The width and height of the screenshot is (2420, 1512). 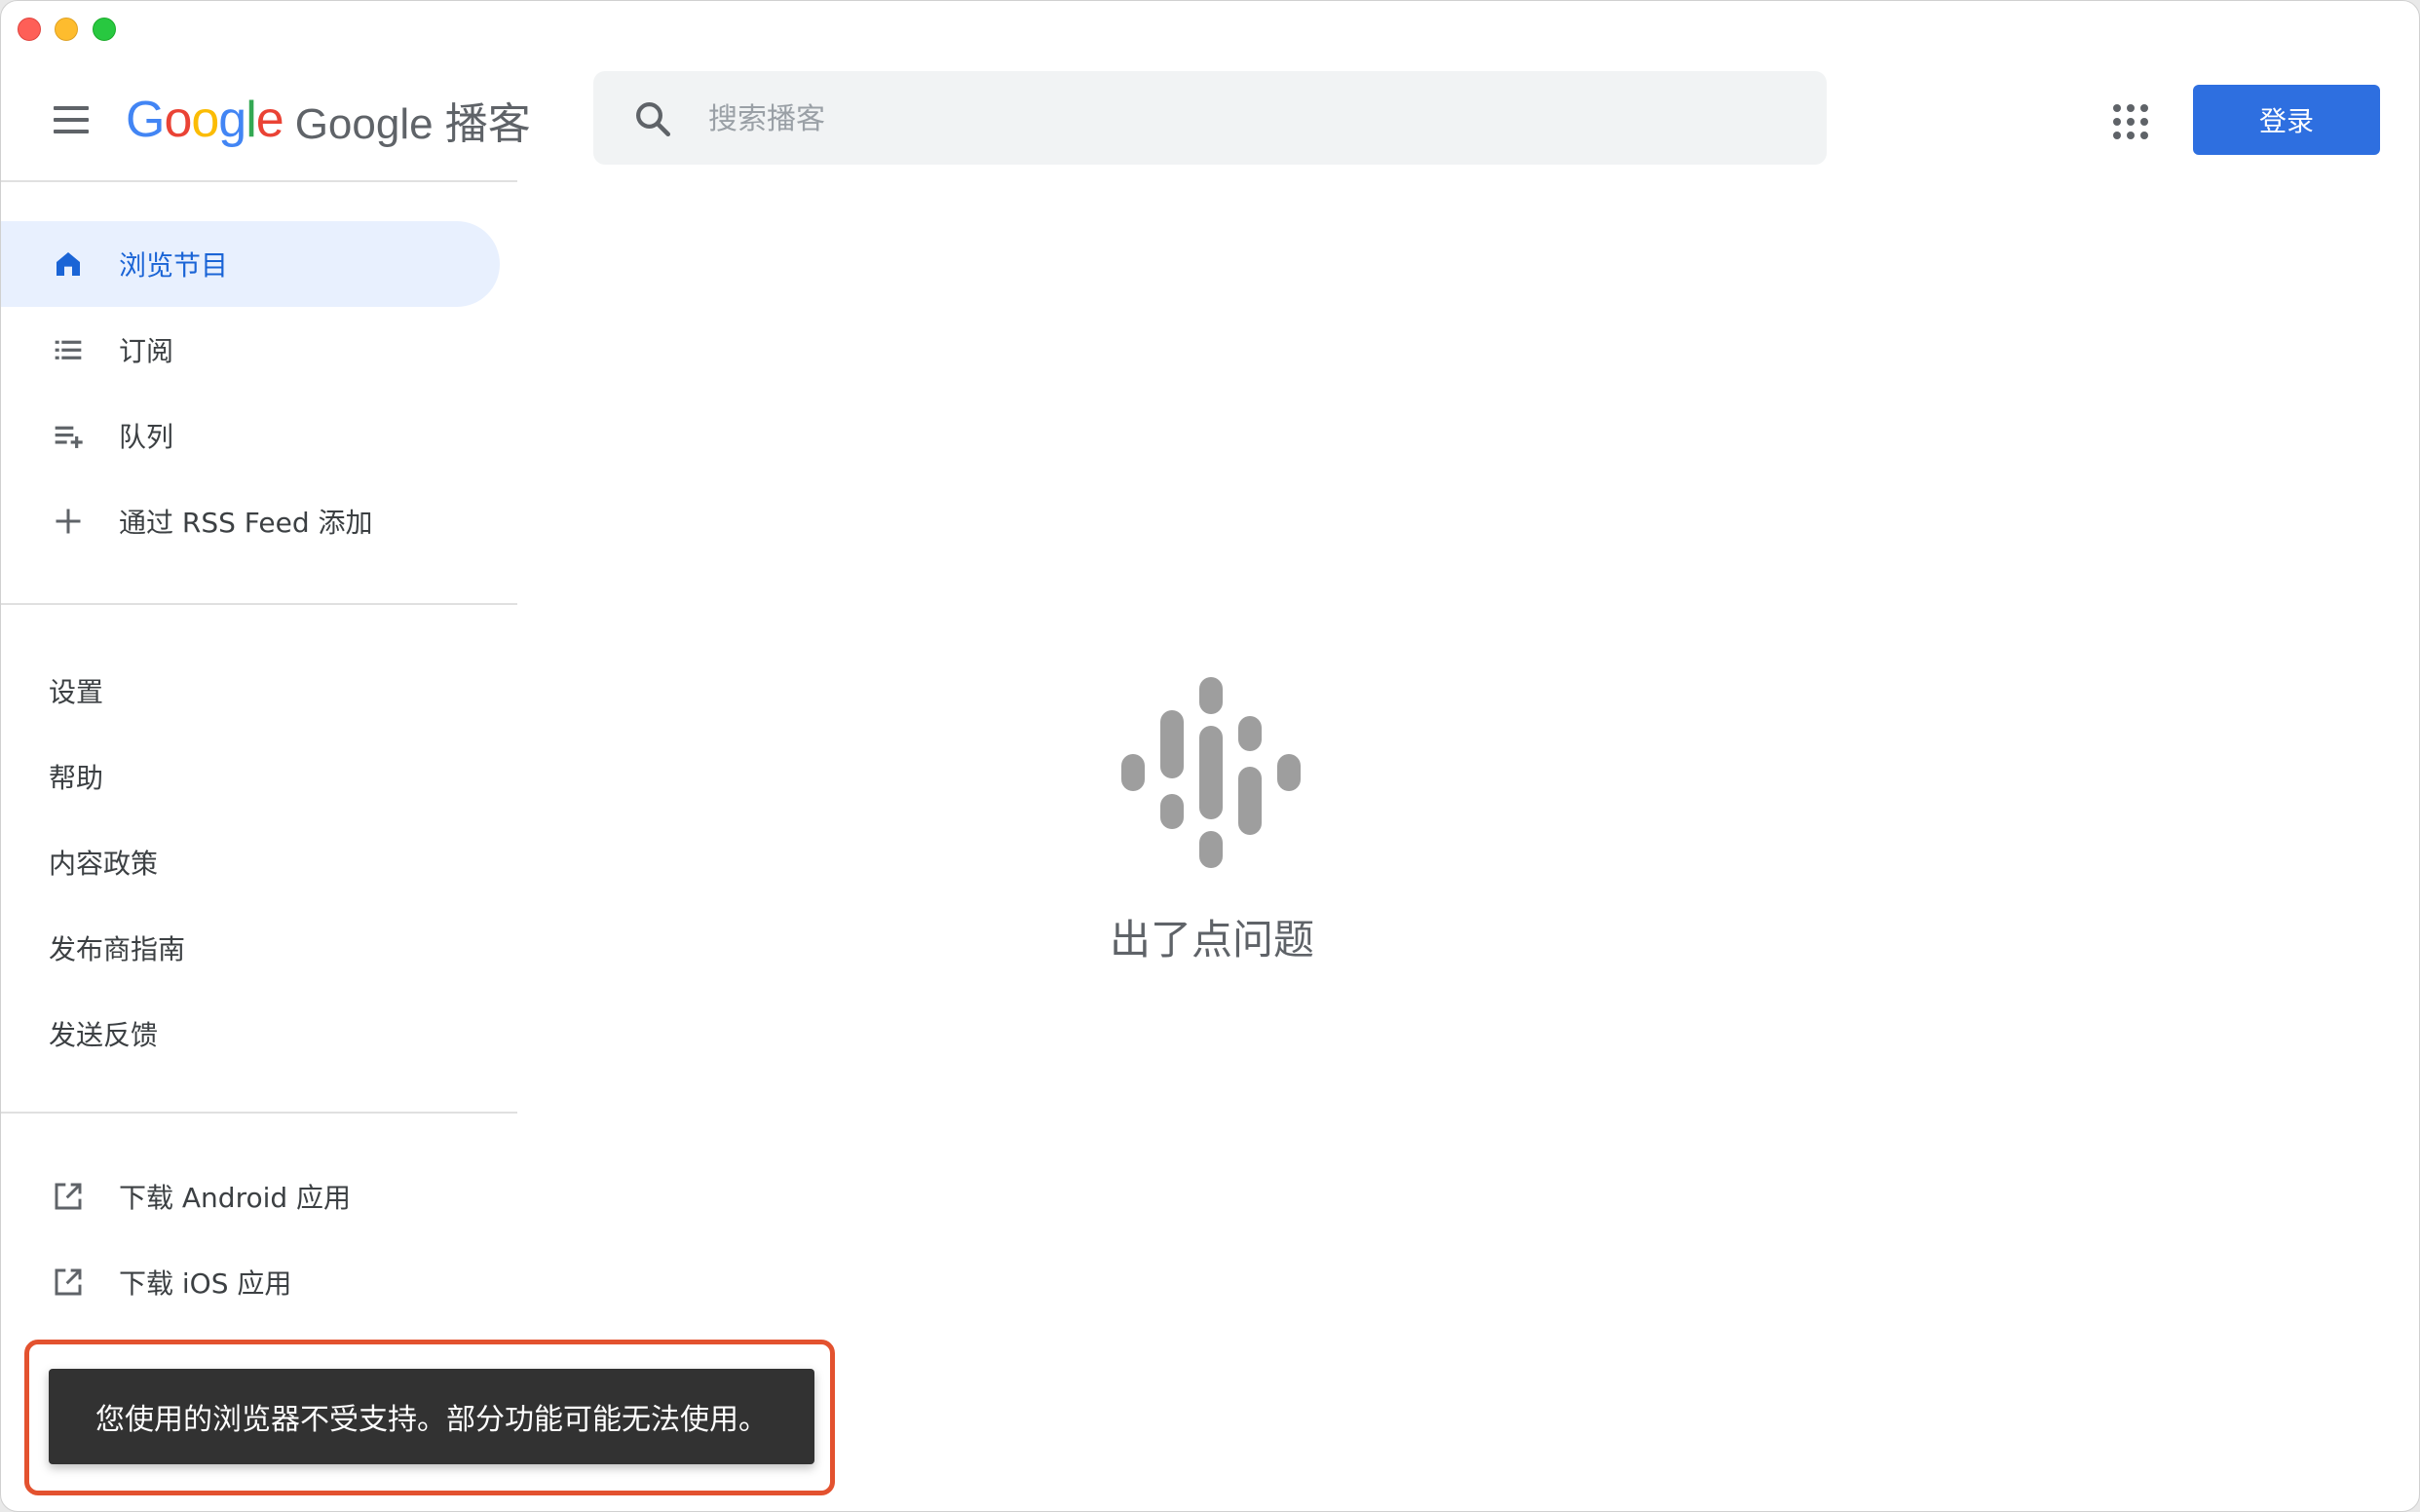 What do you see at coordinates (1244, 119) in the screenshot?
I see `search-input` at bounding box center [1244, 119].